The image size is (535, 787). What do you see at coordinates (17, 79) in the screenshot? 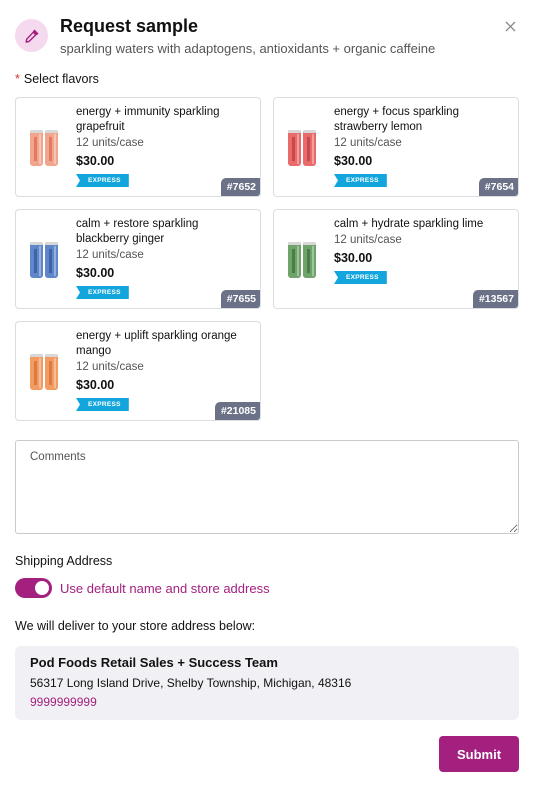
I see `required-mark: *` at bounding box center [17, 79].